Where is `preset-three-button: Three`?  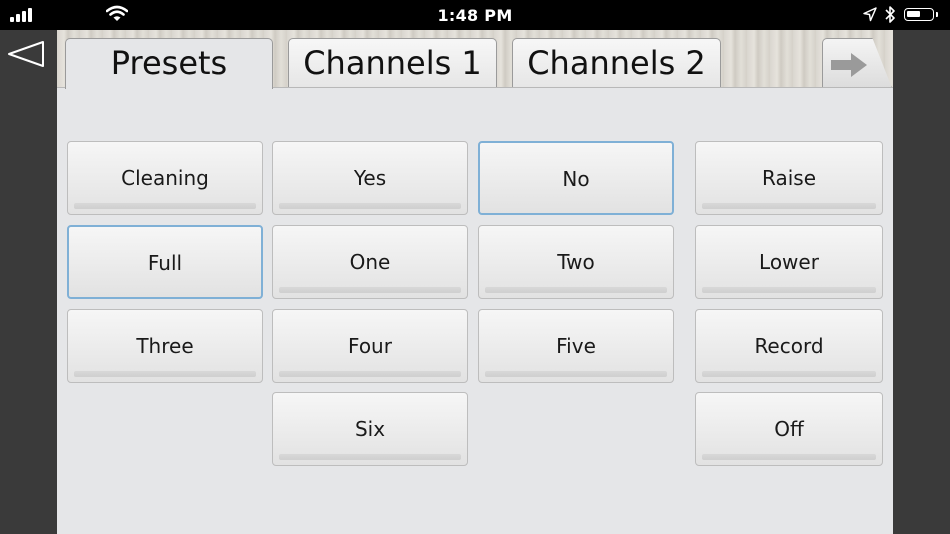
preset-three-button: Three is located at coordinates (165, 346).